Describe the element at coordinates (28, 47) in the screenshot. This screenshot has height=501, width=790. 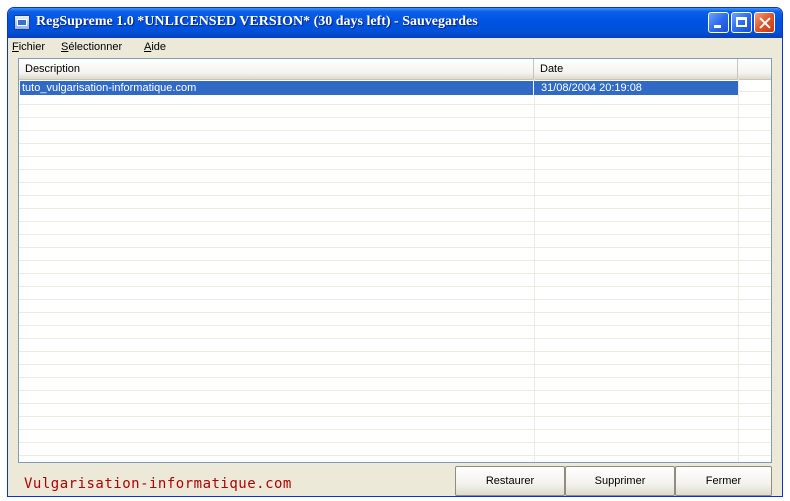
I see `menu-fichier: Fichier` at that location.